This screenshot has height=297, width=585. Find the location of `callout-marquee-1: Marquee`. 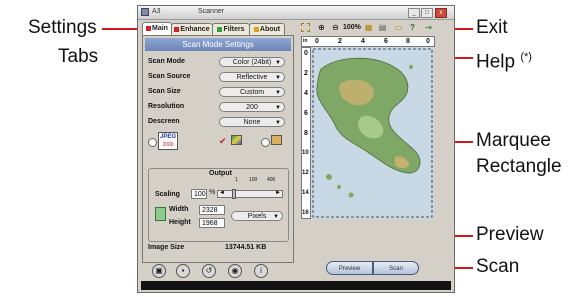

callout-marquee-1: Marquee is located at coordinates (513, 140).